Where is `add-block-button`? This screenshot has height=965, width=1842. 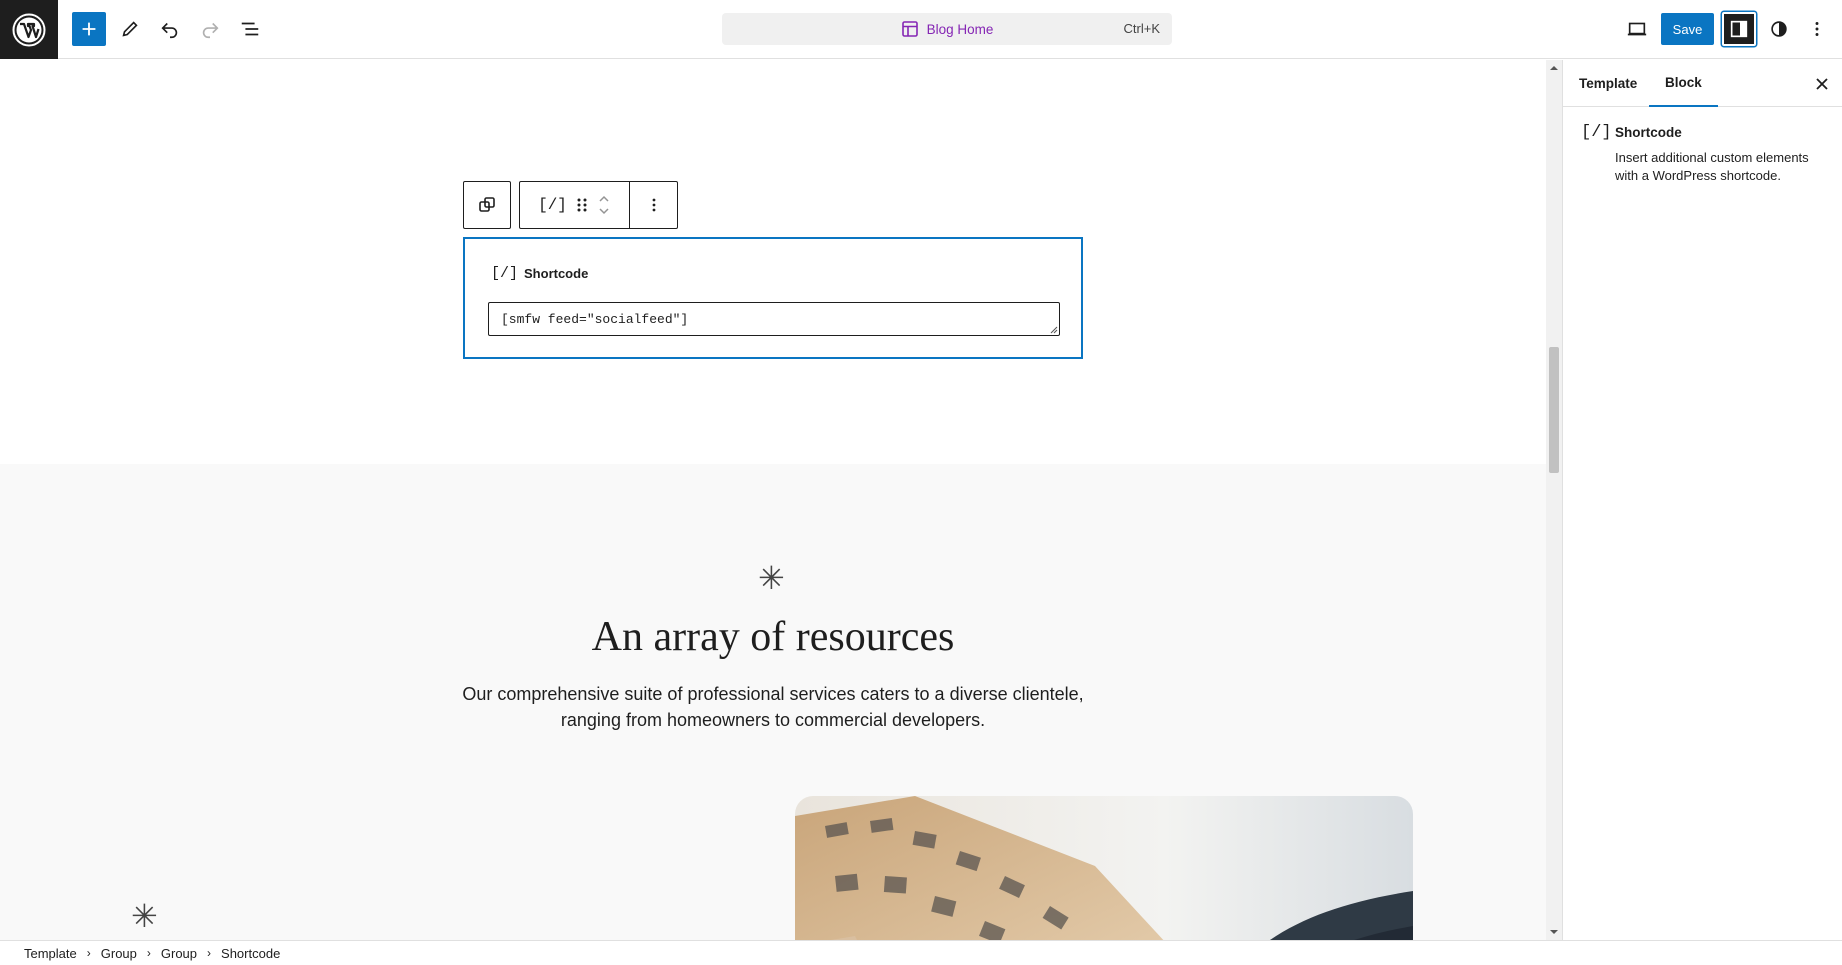
add-block-button is located at coordinates (89, 29).